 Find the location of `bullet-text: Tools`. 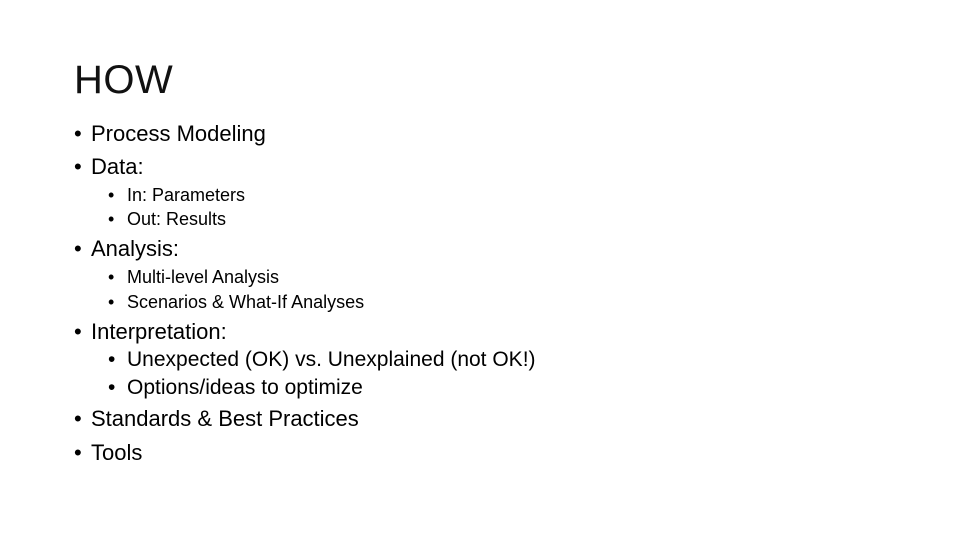

bullet-text: Tools is located at coordinates (117, 452).